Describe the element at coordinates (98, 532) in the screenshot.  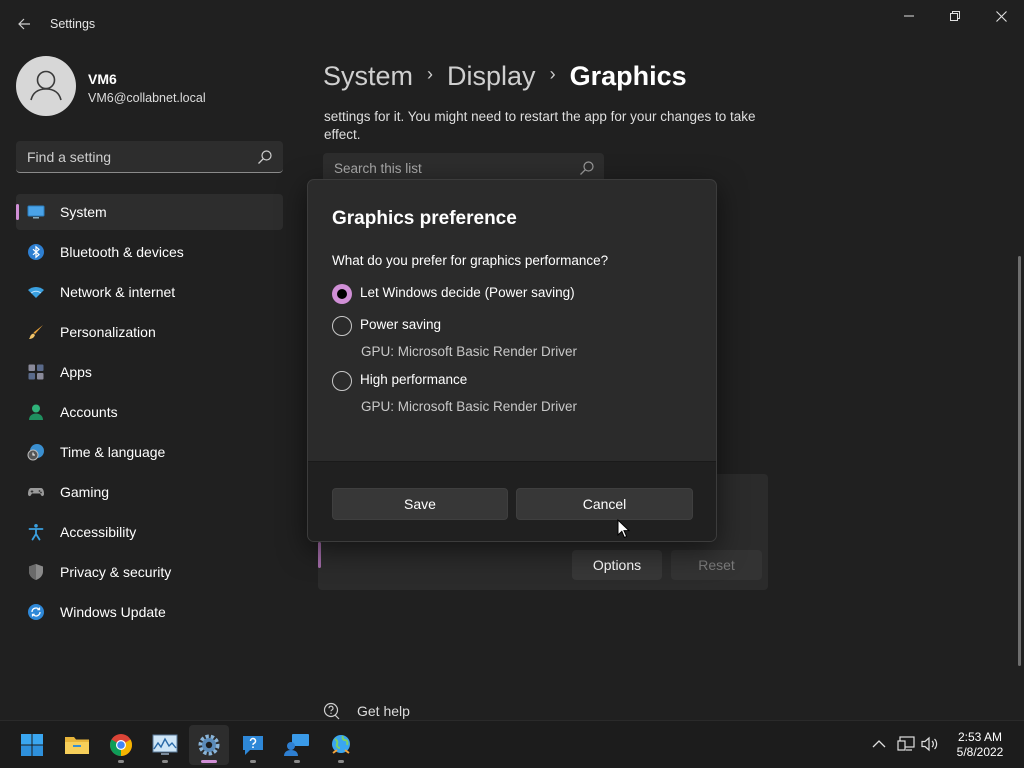
I see `sidebar-item-label: Accessibility` at that location.